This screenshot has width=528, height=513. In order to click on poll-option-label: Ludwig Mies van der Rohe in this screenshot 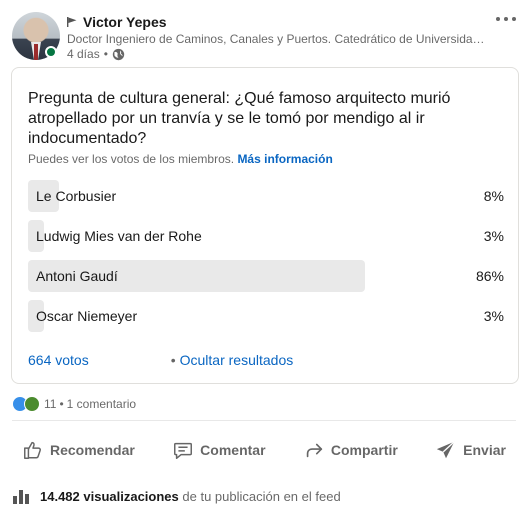, I will do `click(119, 236)`.